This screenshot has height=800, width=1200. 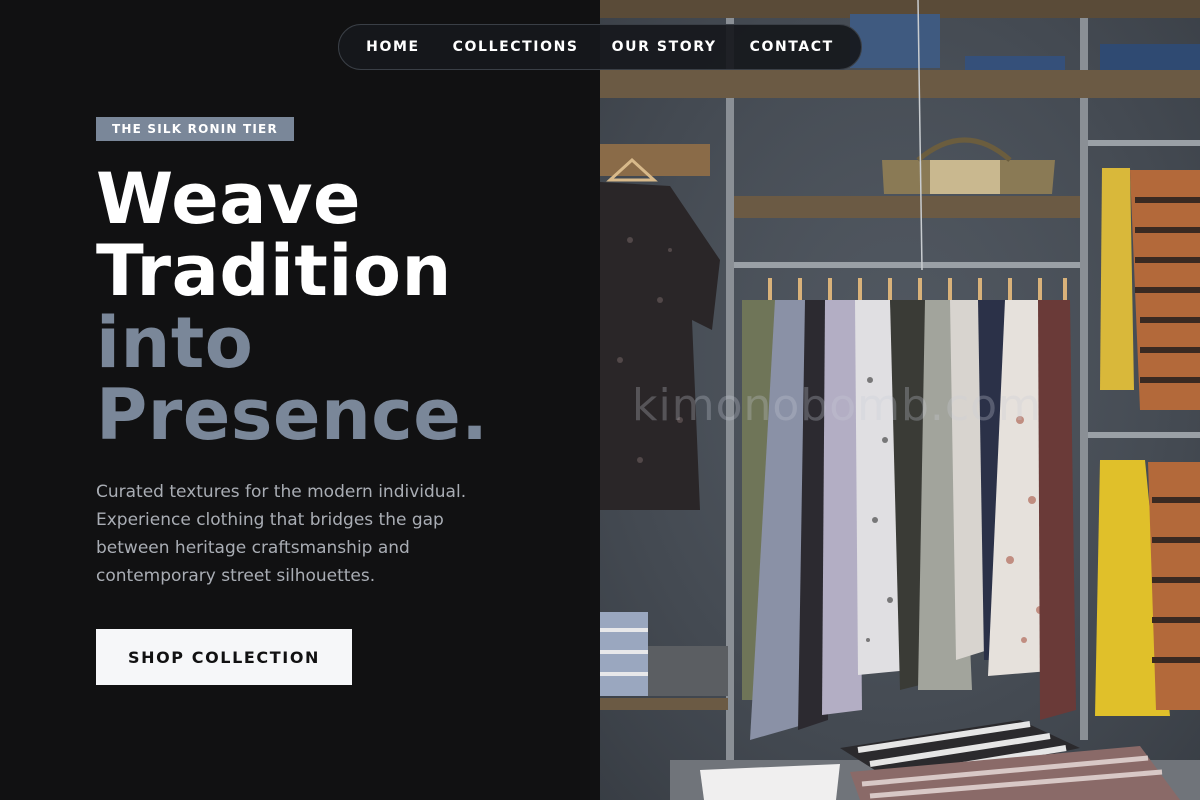 What do you see at coordinates (224, 657) in the screenshot?
I see `shop-collection-button: SHOP COLLECTION` at bounding box center [224, 657].